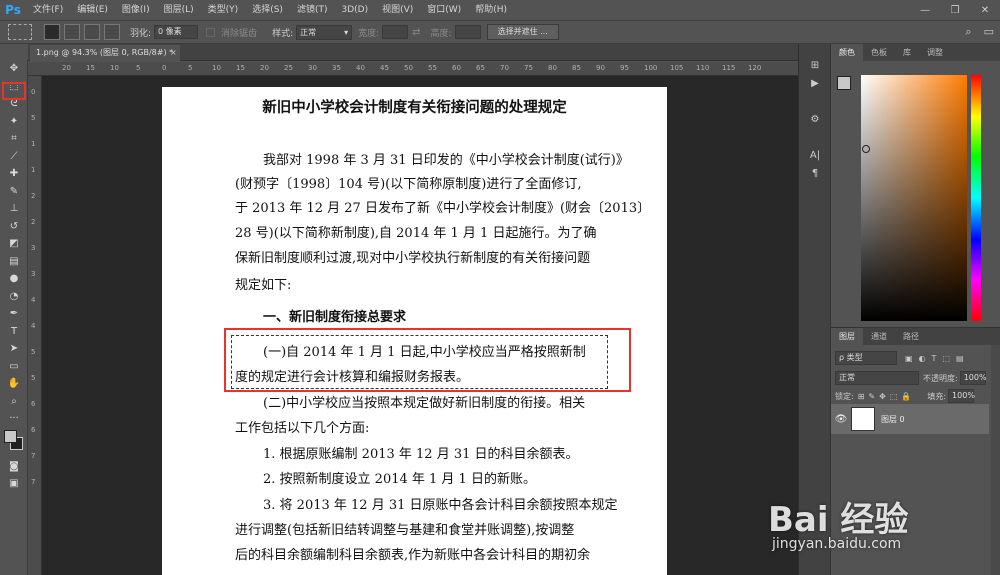 The height and width of the screenshot is (575, 1000). I want to click on width-input, so click(395, 32).